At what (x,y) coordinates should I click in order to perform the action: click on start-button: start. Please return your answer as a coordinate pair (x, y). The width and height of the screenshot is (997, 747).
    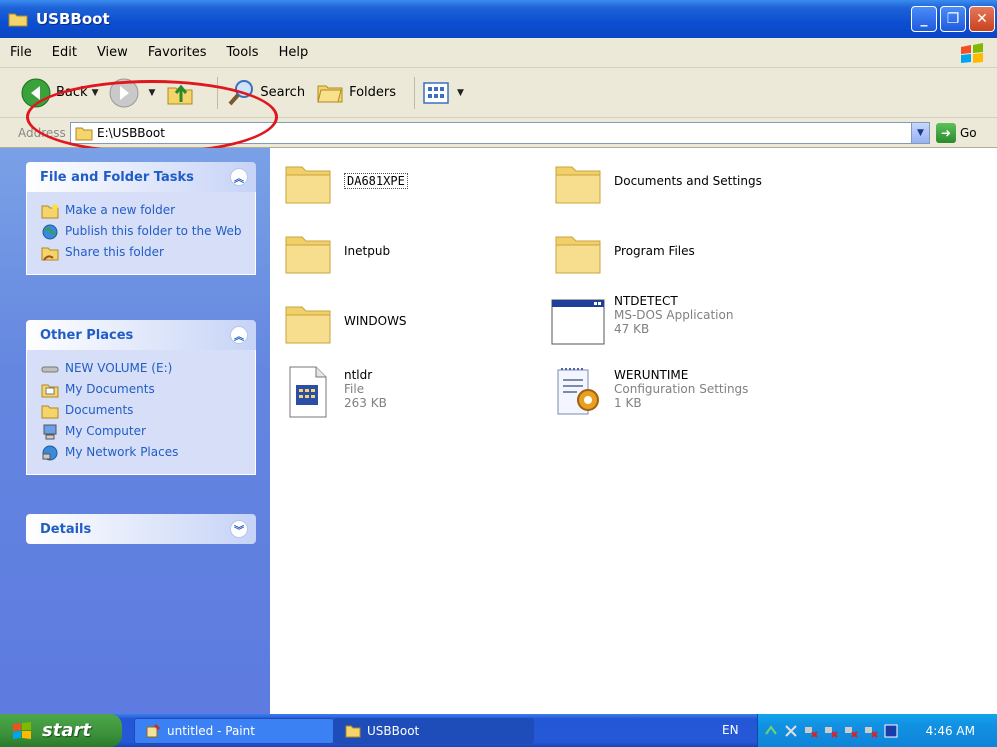
    Looking at the image, I should click on (61, 730).